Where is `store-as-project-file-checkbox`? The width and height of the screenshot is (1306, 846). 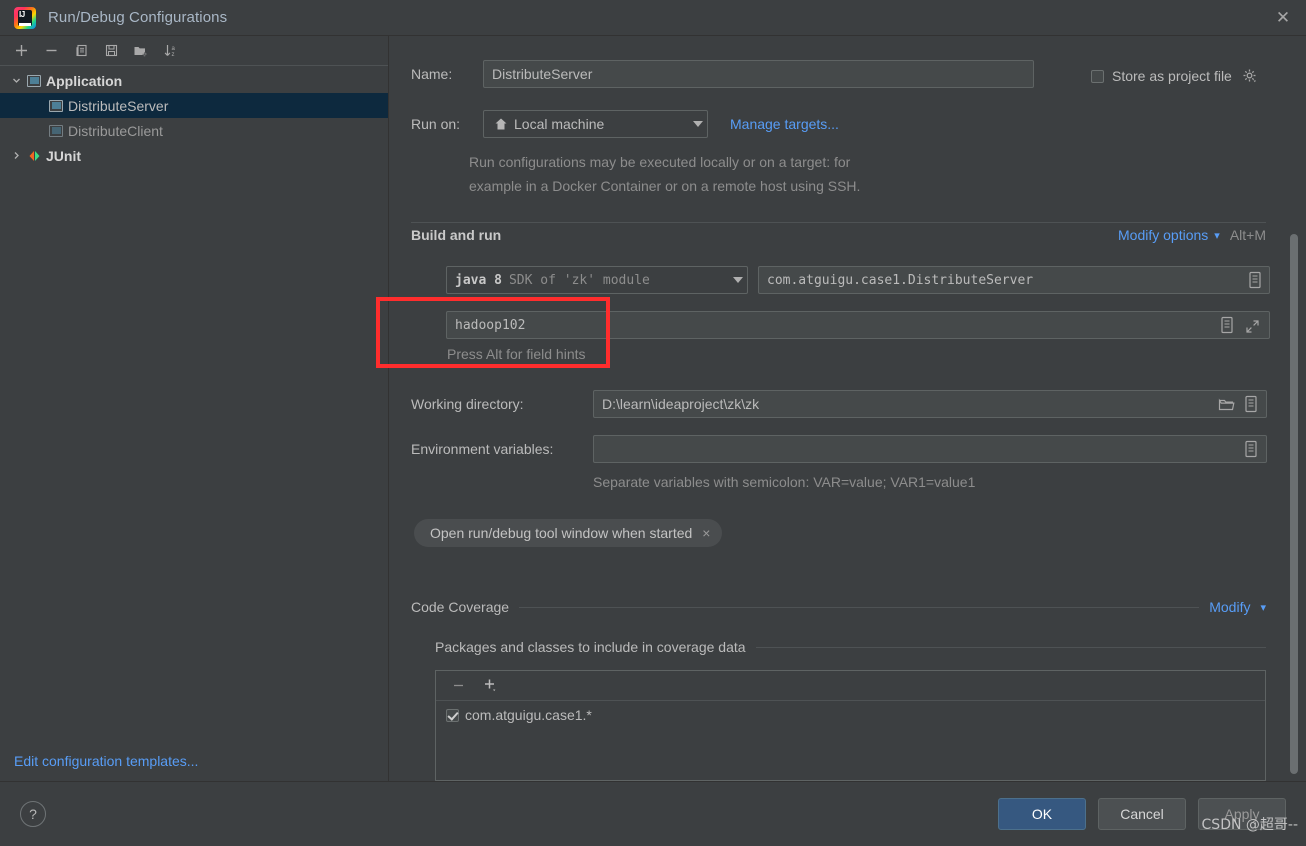
store-as-project-file-checkbox is located at coordinates (1097, 76).